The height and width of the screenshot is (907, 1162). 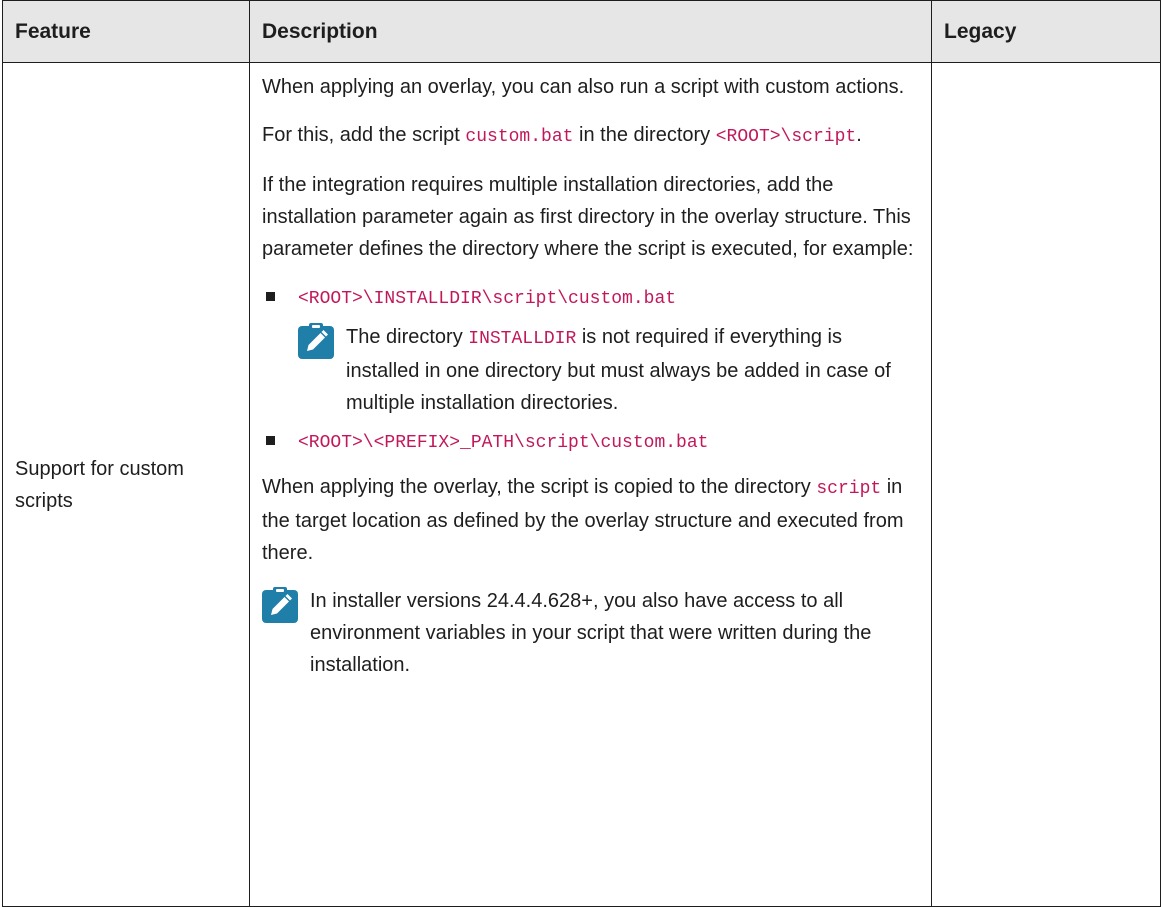 I want to click on table-header-row: Feature Description Legacy, so click(x=581, y=31).